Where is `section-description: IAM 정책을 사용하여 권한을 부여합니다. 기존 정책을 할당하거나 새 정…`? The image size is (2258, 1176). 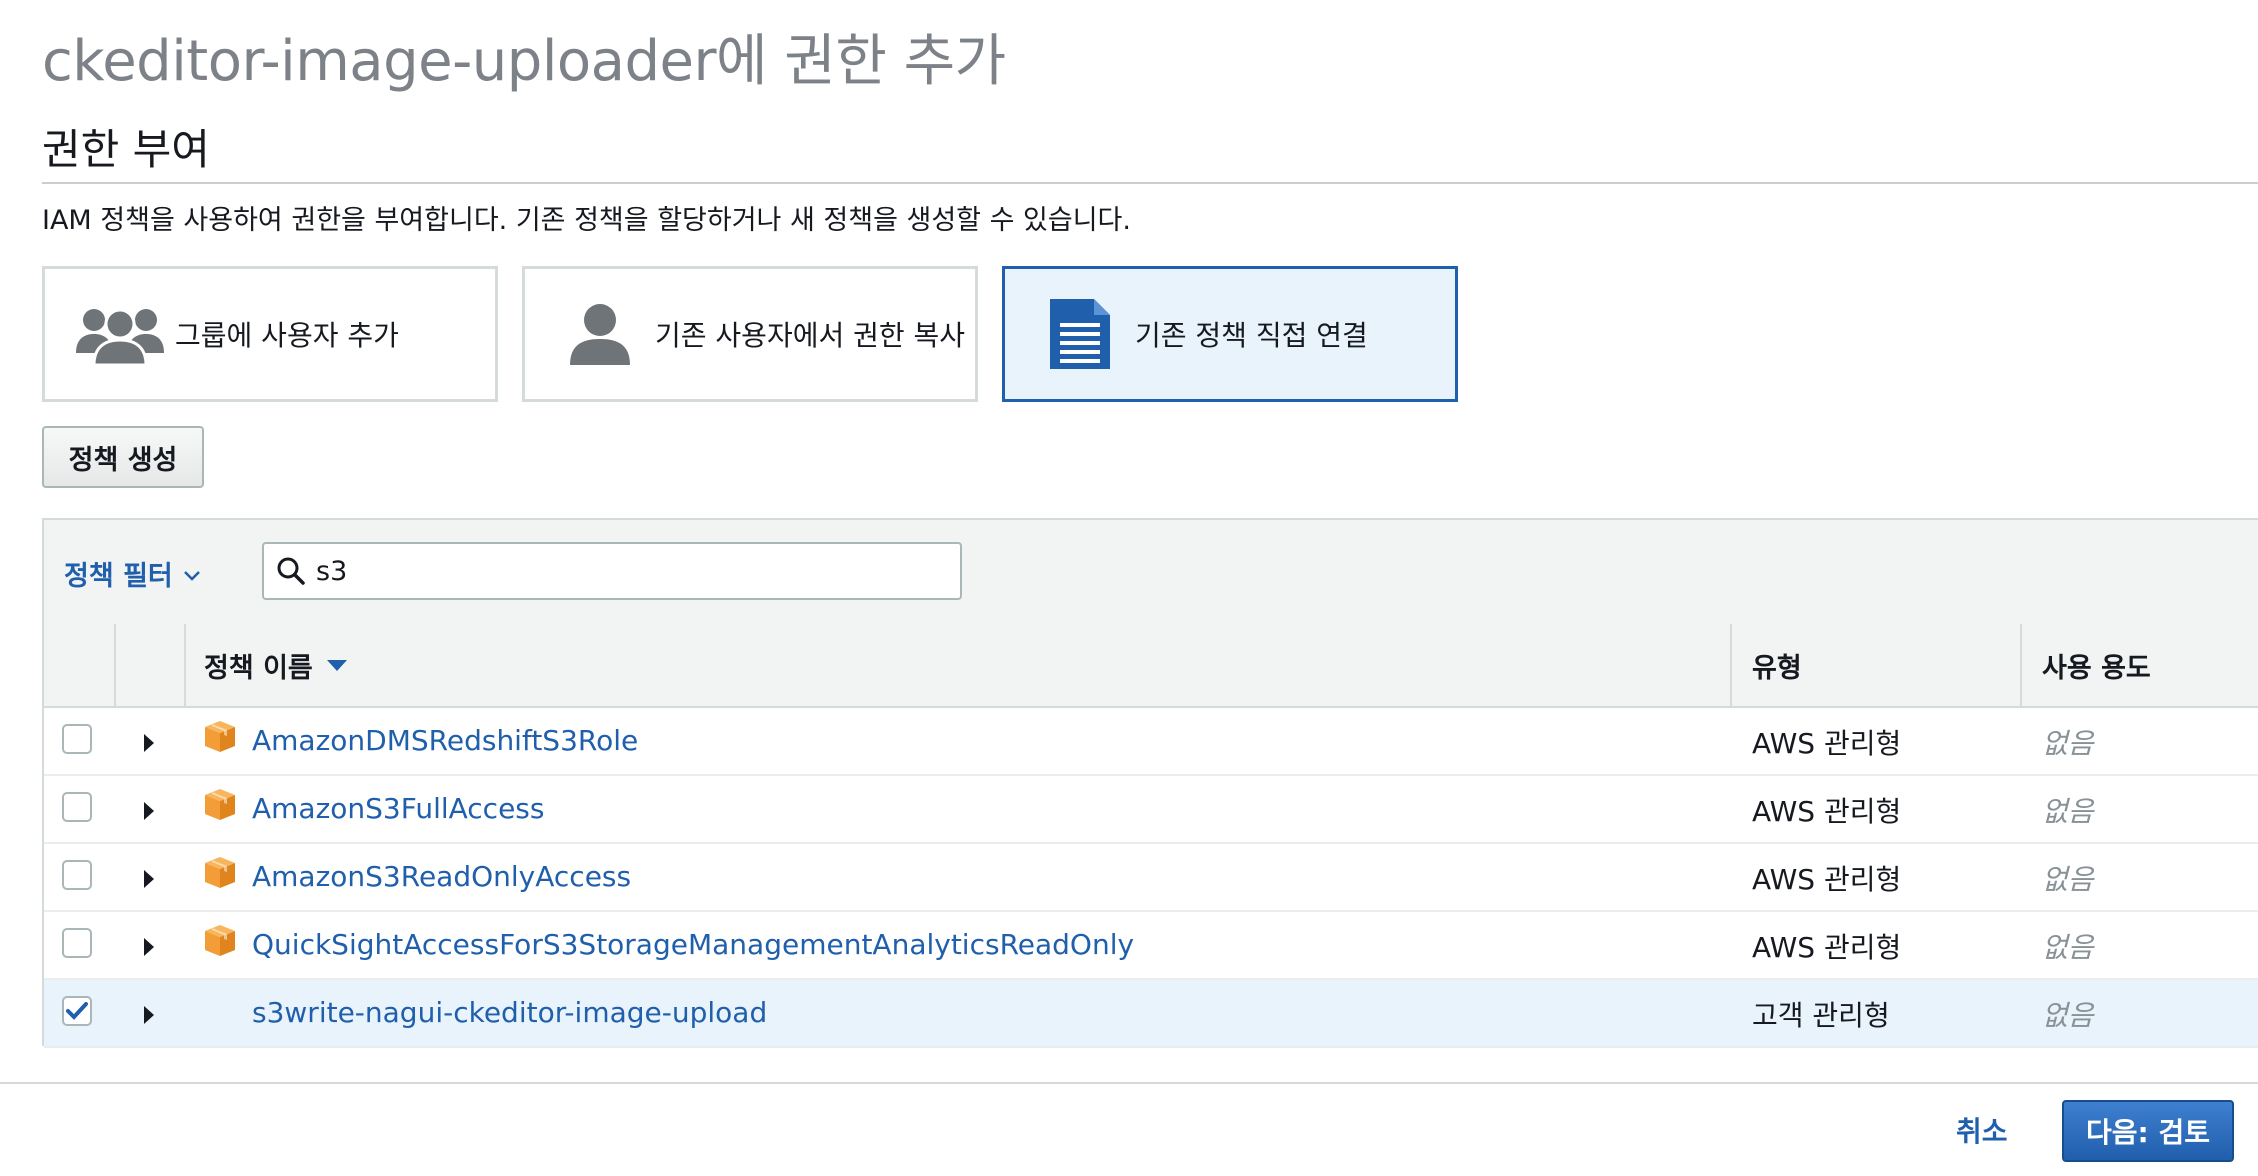
section-description: IAM 정책을 사용하여 권한을 부여합니다. 기존 정책을 할당하거나 새 정… is located at coordinates (586, 220).